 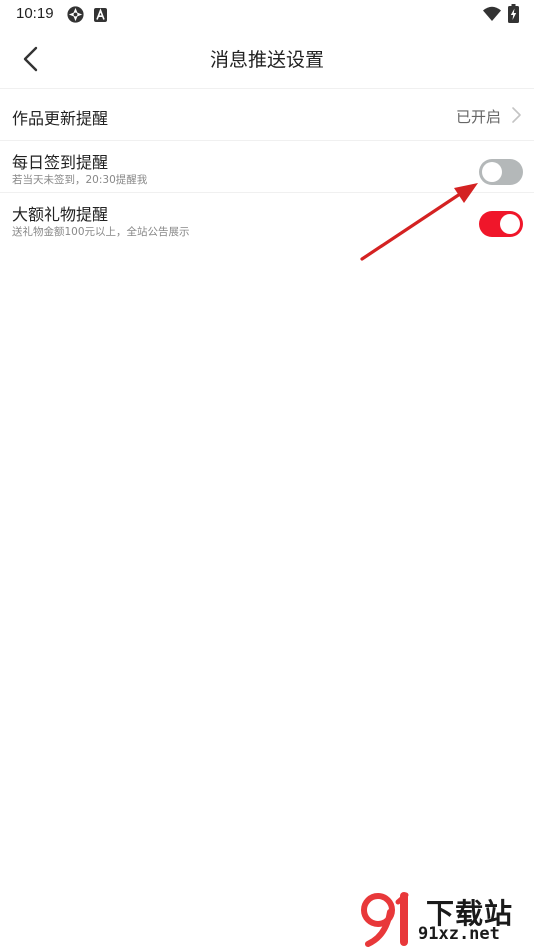 What do you see at coordinates (516, 115) in the screenshot?
I see `chevron-right-icon` at bounding box center [516, 115].